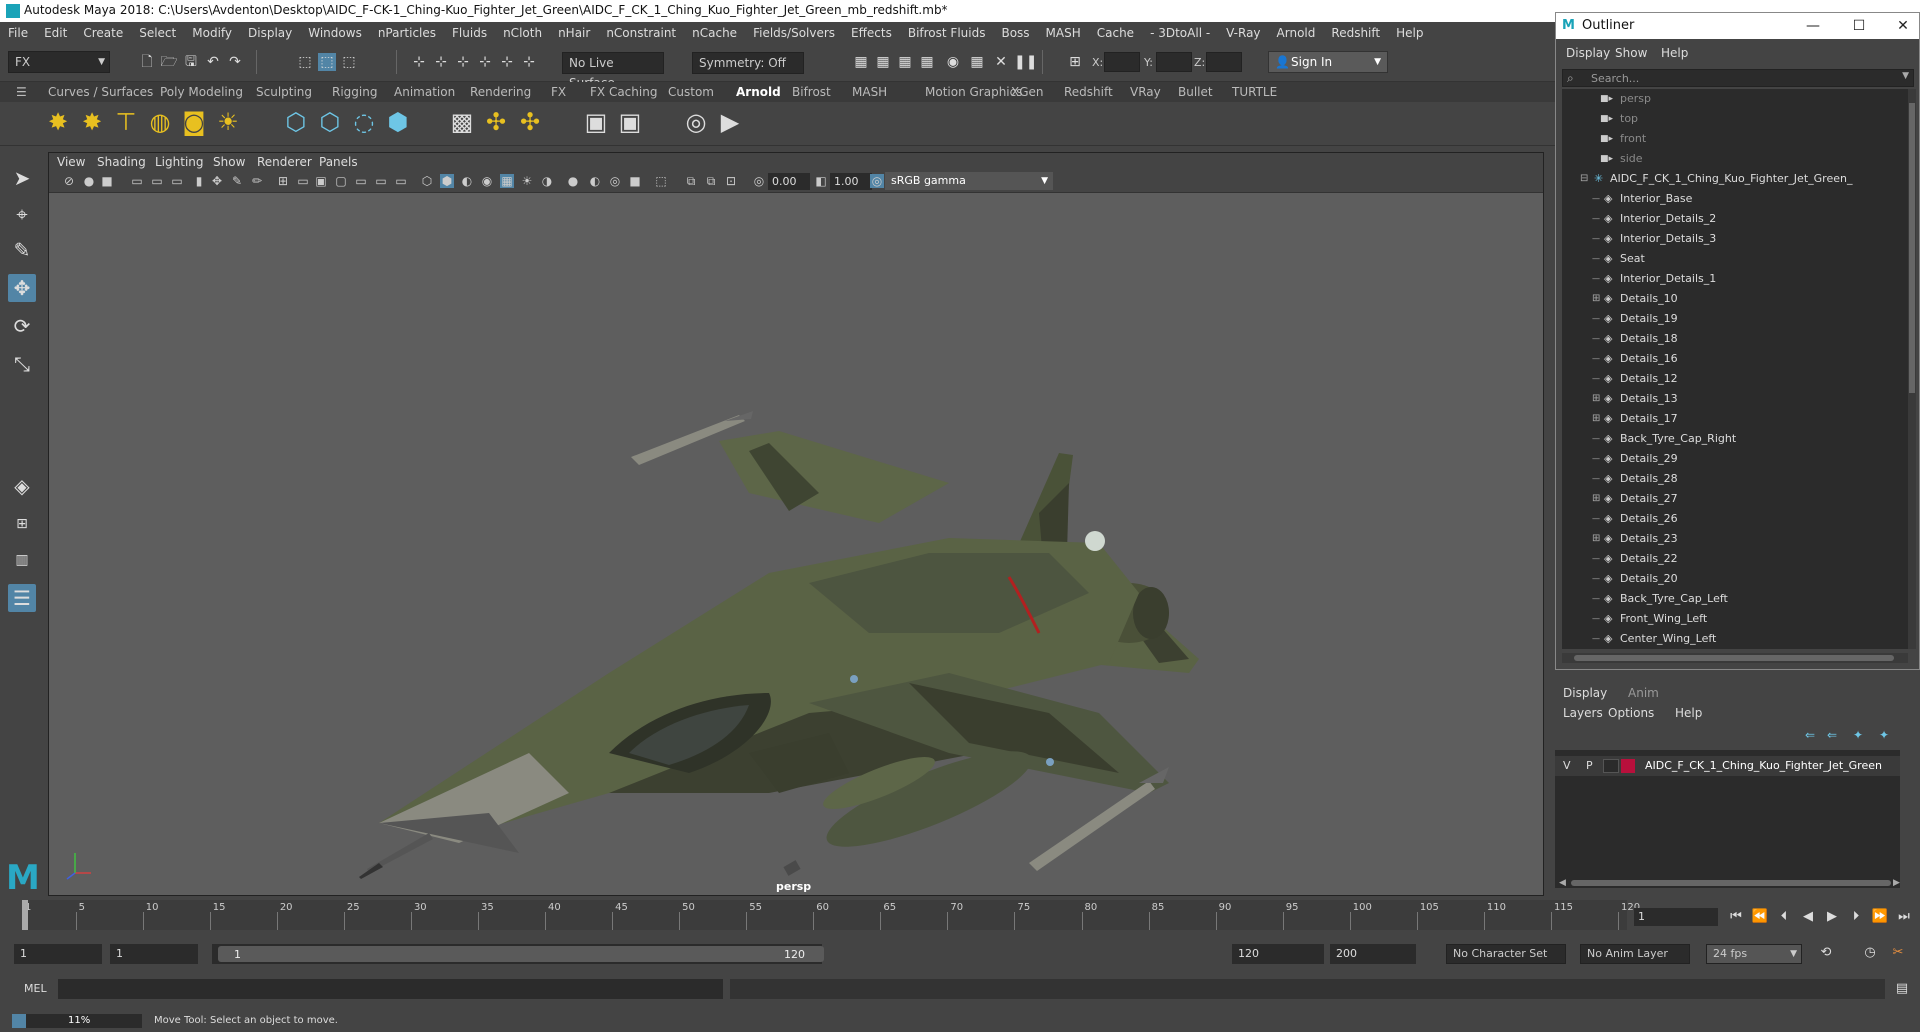 This screenshot has width=1920, height=1032. What do you see at coordinates (1075, 62) in the screenshot?
I see `transform-constraints-icon: ⊞` at bounding box center [1075, 62].